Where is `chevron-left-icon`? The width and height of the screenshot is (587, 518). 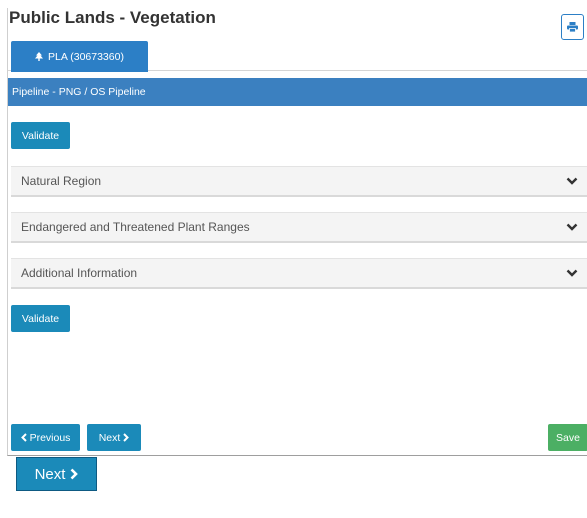
chevron-left-icon is located at coordinates (23, 437).